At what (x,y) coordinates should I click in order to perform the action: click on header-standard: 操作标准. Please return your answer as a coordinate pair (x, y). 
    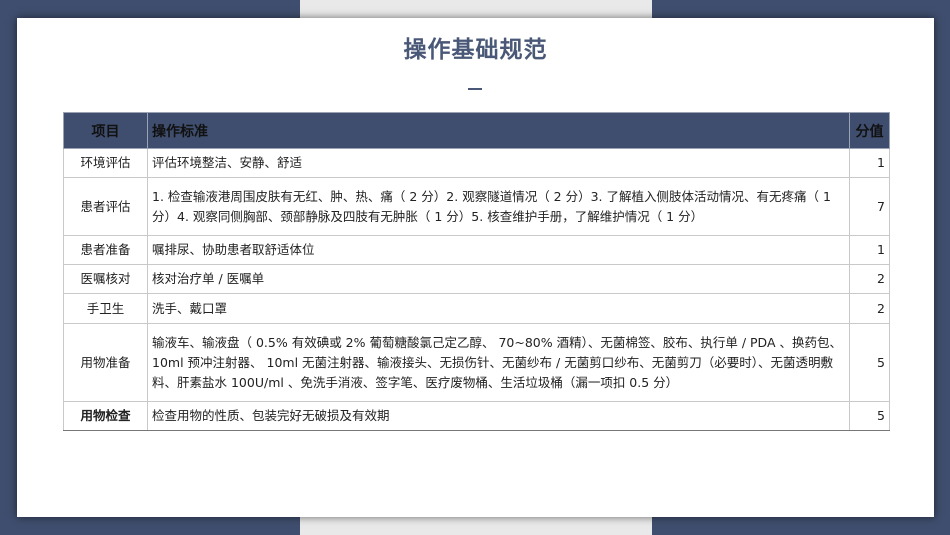
    Looking at the image, I should click on (498, 130).